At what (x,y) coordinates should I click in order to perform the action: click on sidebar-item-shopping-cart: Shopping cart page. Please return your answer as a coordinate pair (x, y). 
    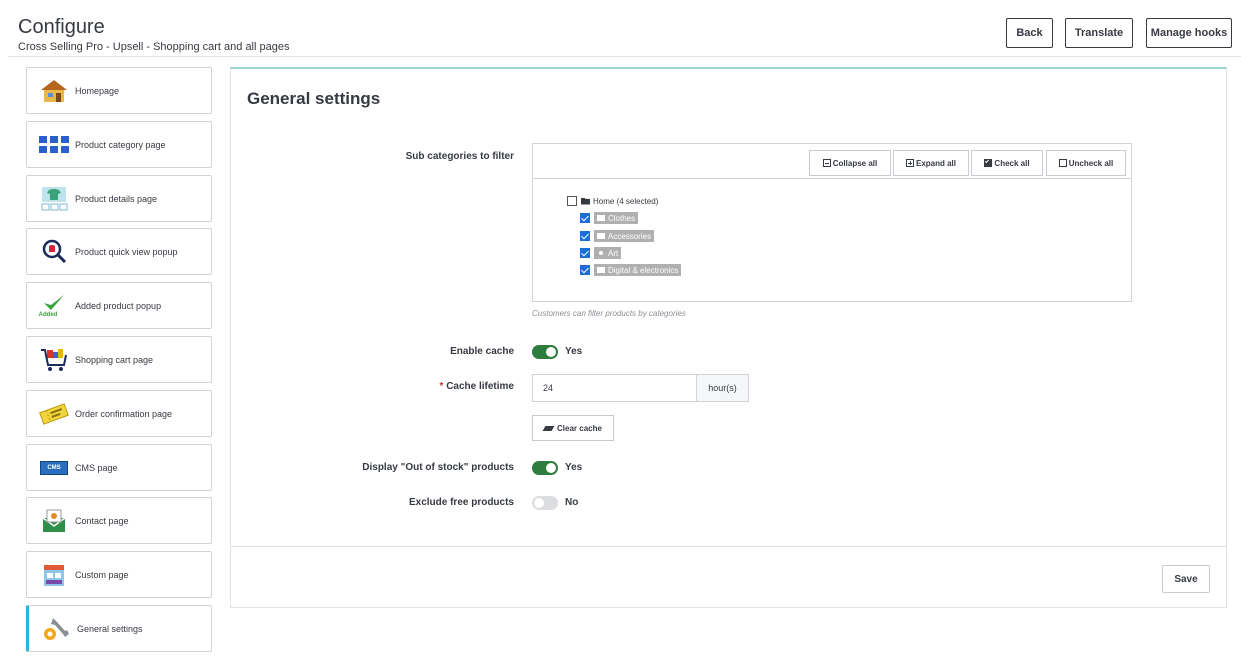
    Looking at the image, I should click on (119, 359).